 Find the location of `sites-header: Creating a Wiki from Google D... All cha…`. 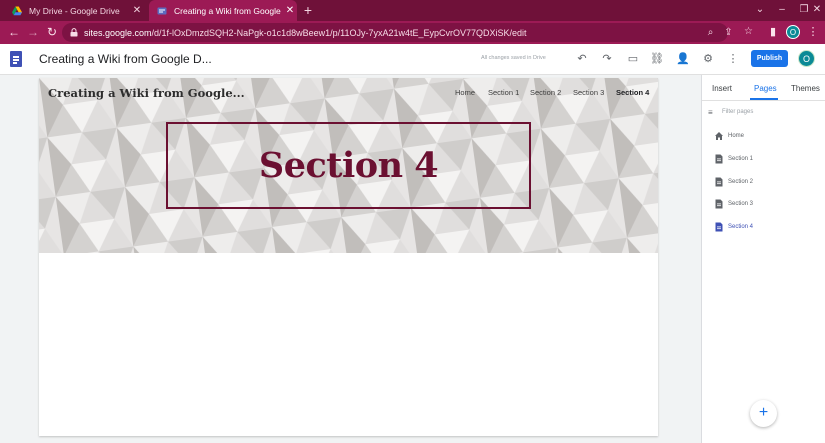

sites-header: Creating a Wiki from Google D... All cha… is located at coordinates (412, 59).